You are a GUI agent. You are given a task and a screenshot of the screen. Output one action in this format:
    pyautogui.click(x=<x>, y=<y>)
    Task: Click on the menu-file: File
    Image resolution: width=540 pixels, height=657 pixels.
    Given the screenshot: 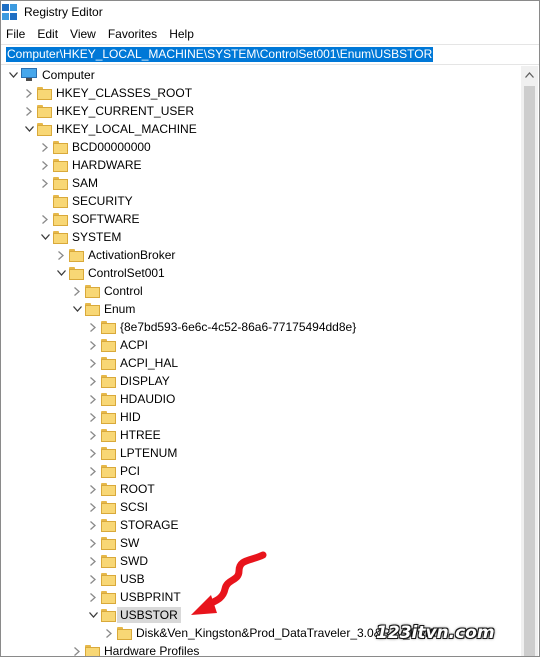 What is the action you would take?
    pyautogui.click(x=16, y=34)
    